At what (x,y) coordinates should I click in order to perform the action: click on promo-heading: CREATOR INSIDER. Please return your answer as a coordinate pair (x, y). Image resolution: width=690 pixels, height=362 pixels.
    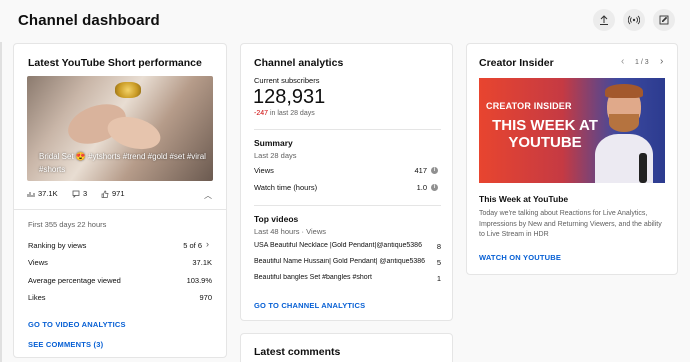
    Looking at the image, I should click on (529, 106).